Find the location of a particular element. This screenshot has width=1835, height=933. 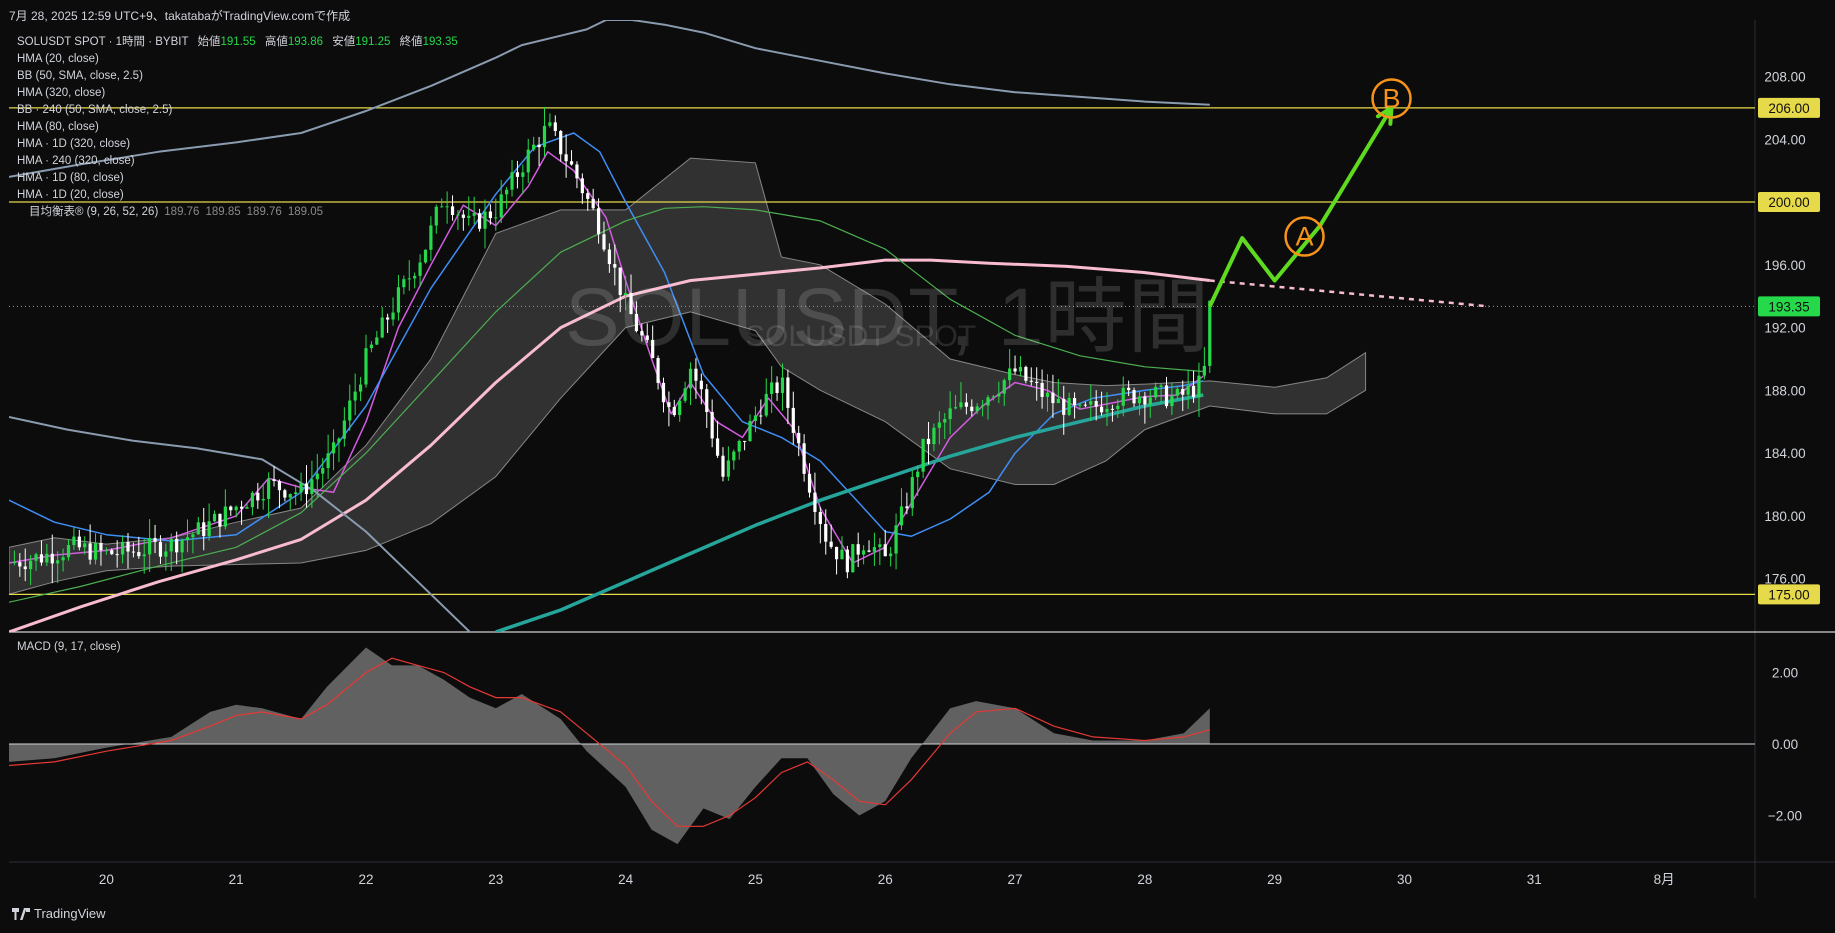

legend-indicator: HMA (20, close) is located at coordinates (240, 59).